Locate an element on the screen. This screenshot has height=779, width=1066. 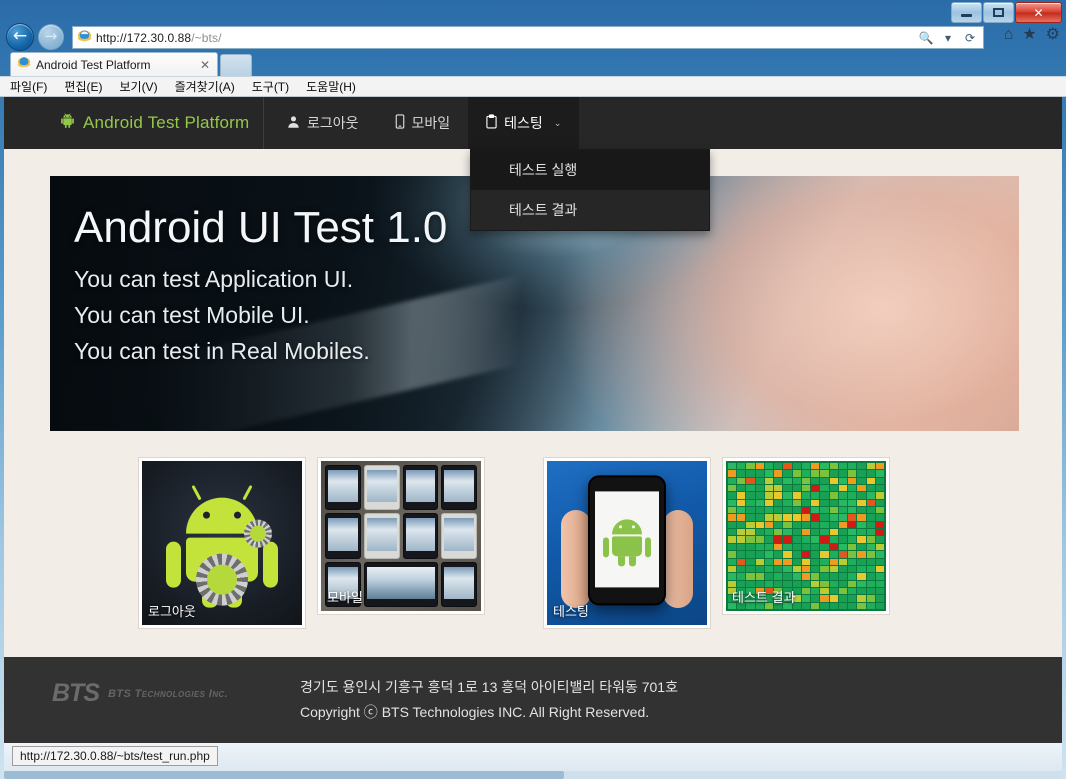
tab-close-icon: ✕ is located at coordinates (205, 65).